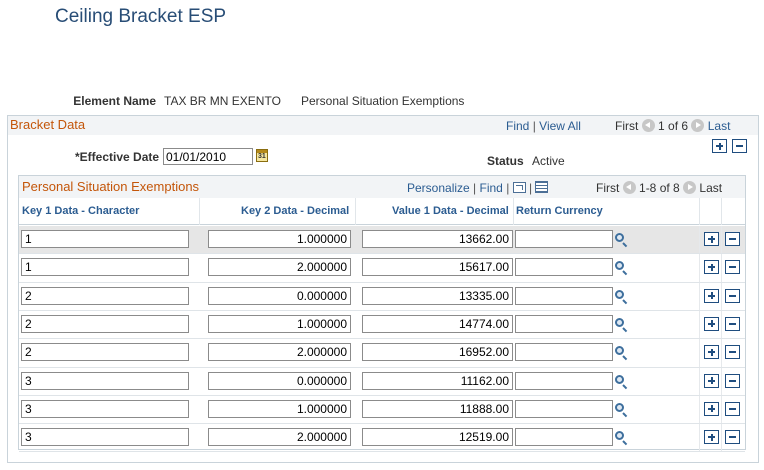 The height and width of the screenshot is (470, 764). I want to click on calendar-icon: 31, so click(262, 155).